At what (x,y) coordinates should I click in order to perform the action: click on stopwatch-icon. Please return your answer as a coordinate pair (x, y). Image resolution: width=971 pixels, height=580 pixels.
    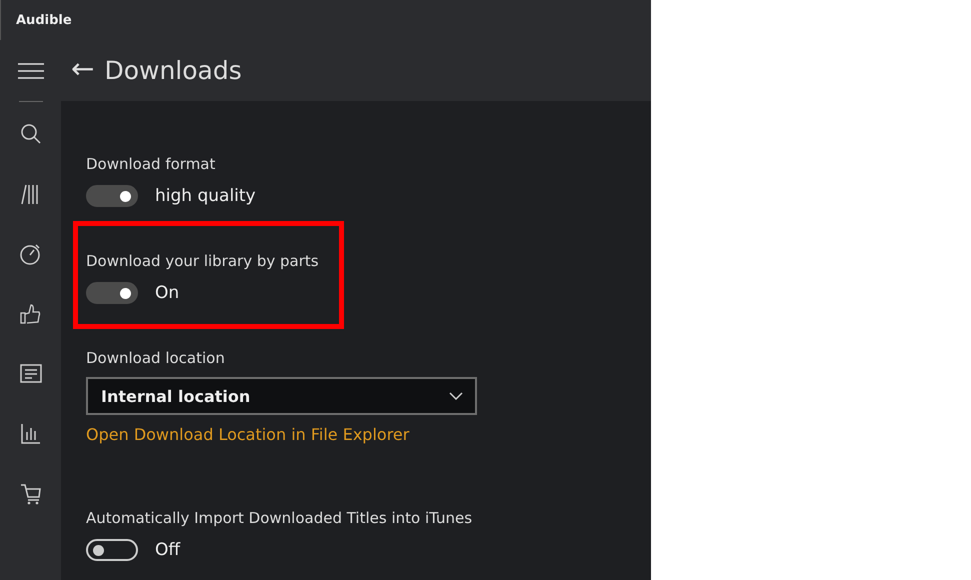
    Looking at the image, I should click on (30, 254).